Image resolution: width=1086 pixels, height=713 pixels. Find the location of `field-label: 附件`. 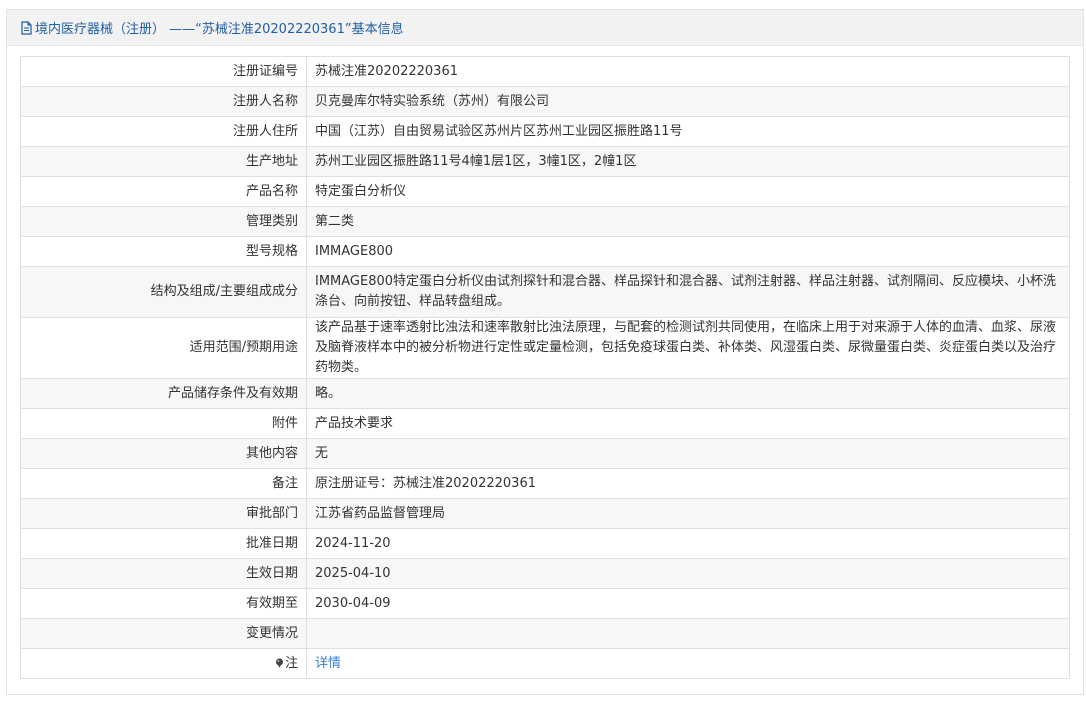

field-label: 附件 is located at coordinates (163, 423).